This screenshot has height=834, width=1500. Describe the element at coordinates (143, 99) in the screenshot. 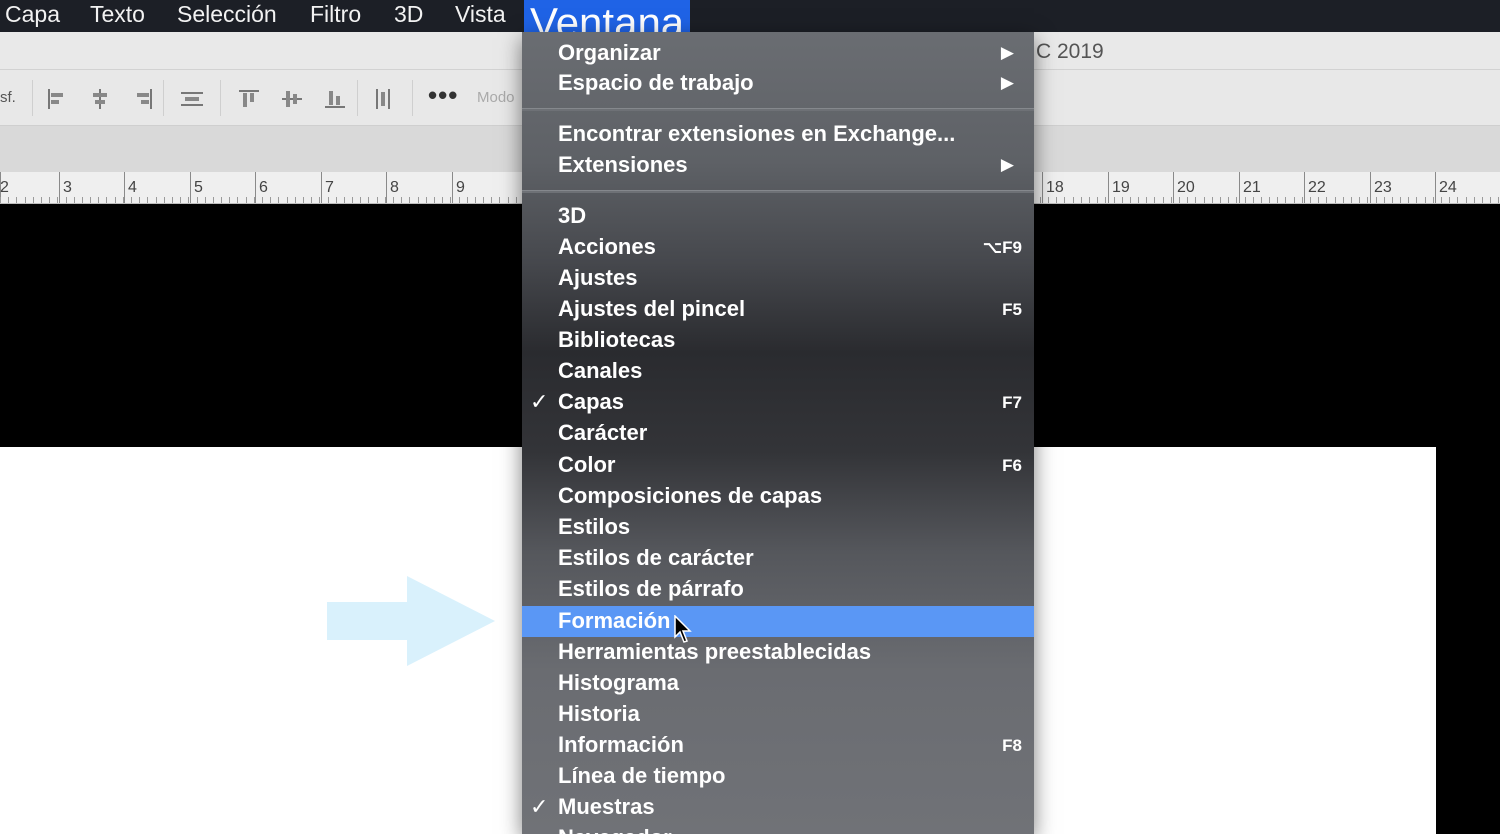

I see `align-right-icon` at that location.